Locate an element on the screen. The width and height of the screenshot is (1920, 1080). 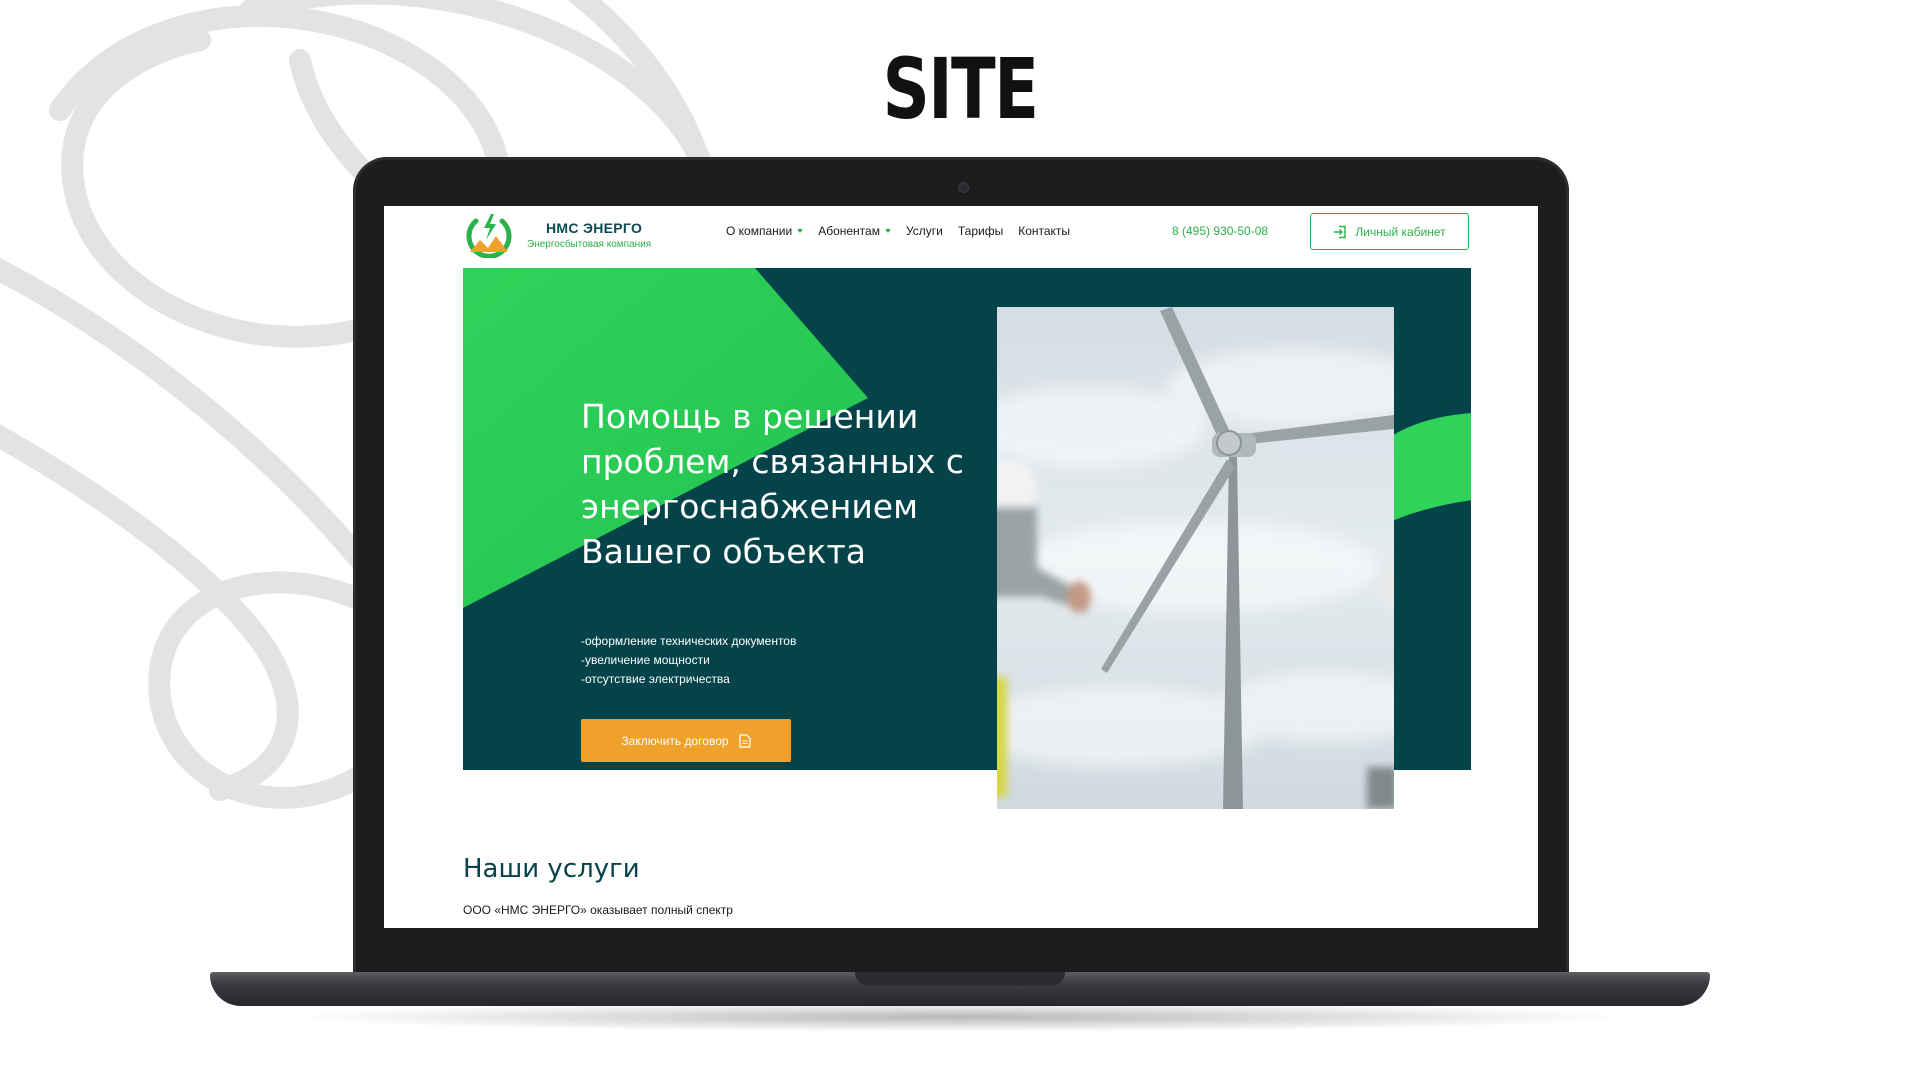
wind-turbine-illustration is located at coordinates (1195, 558).